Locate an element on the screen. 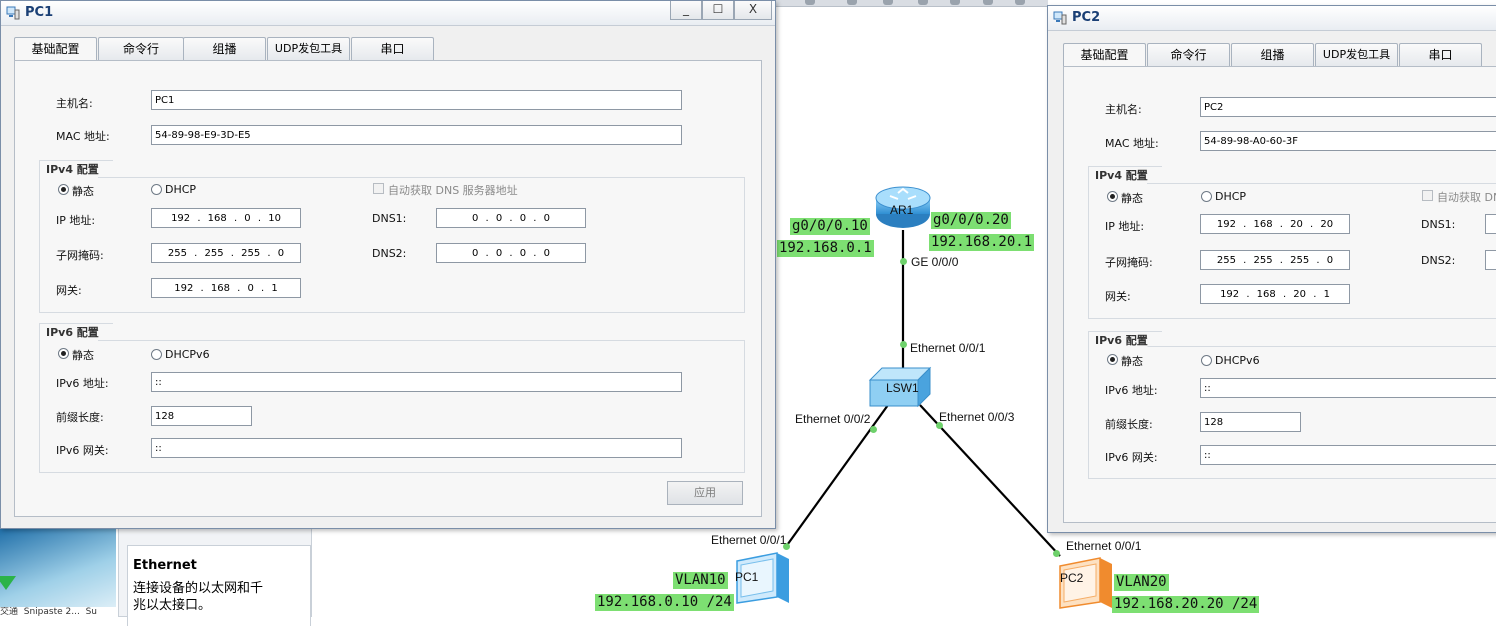 Image resolution: width=1496 pixels, height=626 pixels. minimize-button: _ is located at coordinates (686, 10).